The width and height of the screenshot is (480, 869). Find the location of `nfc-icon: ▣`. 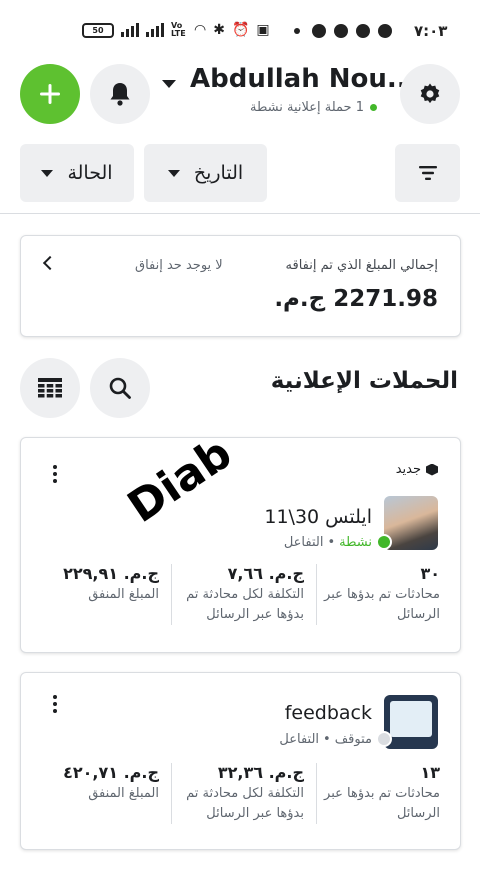

nfc-icon: ▣ is located at coordinates (263, 30).